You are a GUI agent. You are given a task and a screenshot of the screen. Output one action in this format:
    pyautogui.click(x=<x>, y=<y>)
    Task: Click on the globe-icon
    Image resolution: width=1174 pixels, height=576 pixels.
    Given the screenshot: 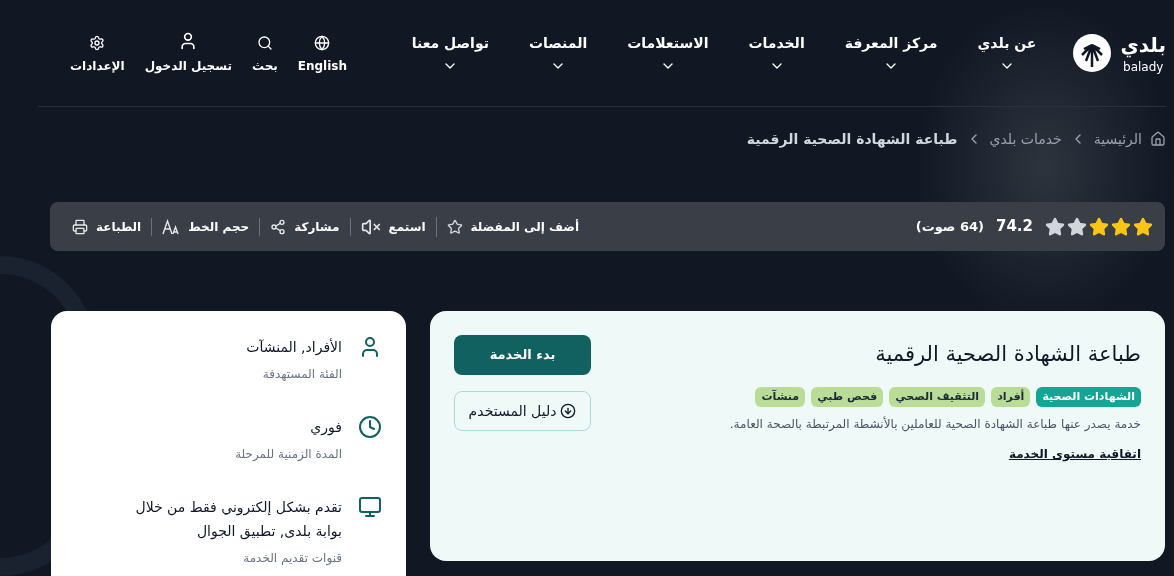 What is the action you would take?
    pyautogui.click(x=322, y=43)
    